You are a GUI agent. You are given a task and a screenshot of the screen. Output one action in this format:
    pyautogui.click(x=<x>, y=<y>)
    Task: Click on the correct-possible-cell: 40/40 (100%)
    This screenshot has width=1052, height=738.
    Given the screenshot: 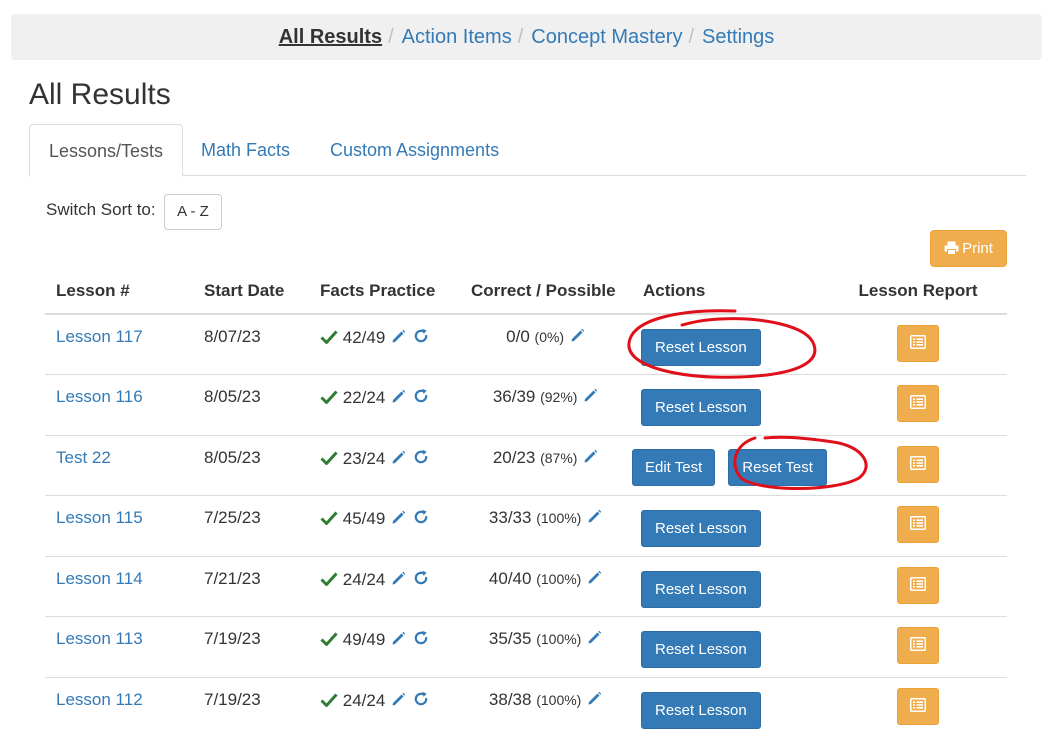 What is the action you would take?
    pyautogui.click(x=546, y=586)
    